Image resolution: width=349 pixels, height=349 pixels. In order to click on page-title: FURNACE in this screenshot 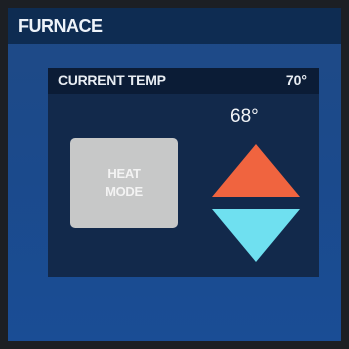, I will do `click(60, 25)`.